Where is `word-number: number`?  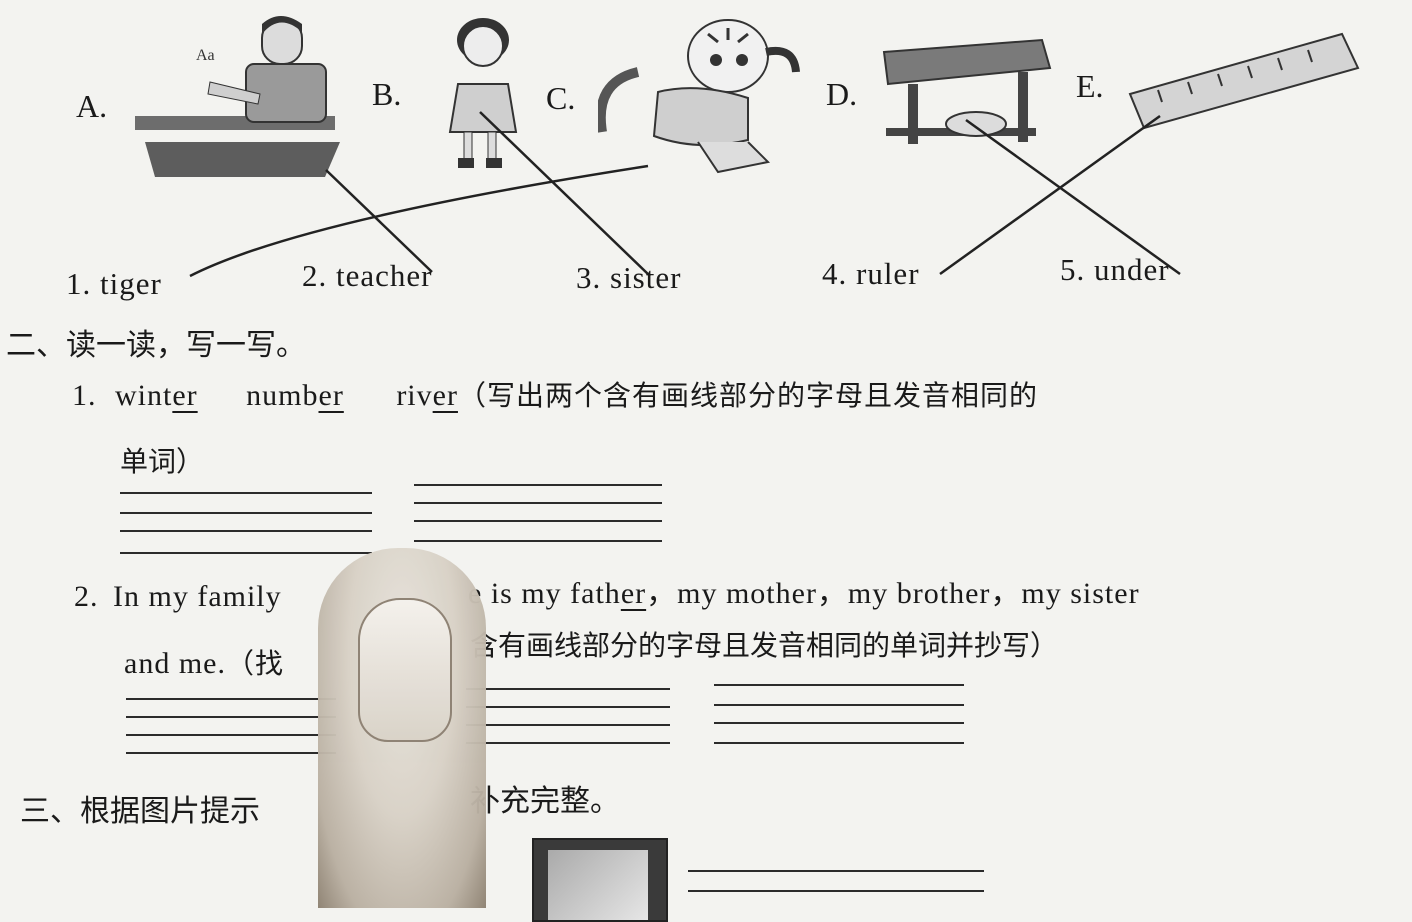 word-number: number is located at coordinates (295, 395).